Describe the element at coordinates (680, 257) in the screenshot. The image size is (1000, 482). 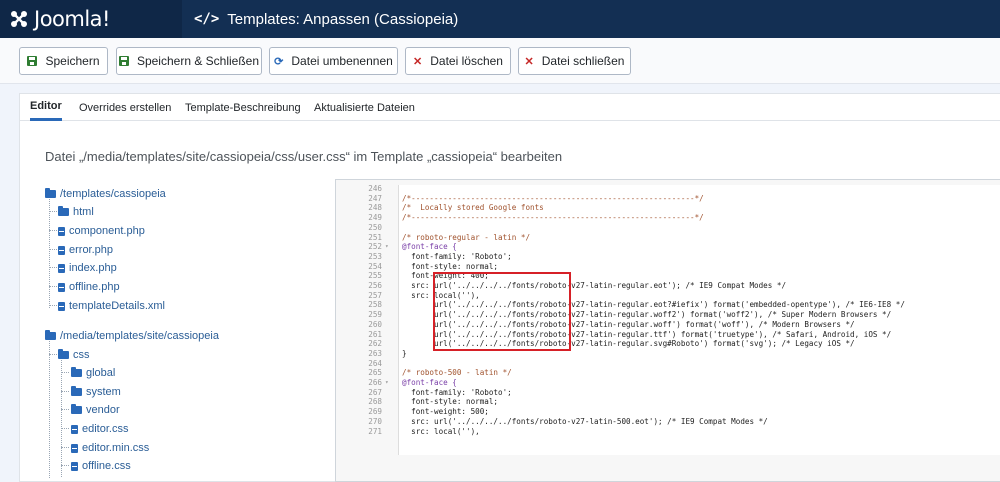
I see `code-line: 253 font-family: 'Roboto';` at that location.